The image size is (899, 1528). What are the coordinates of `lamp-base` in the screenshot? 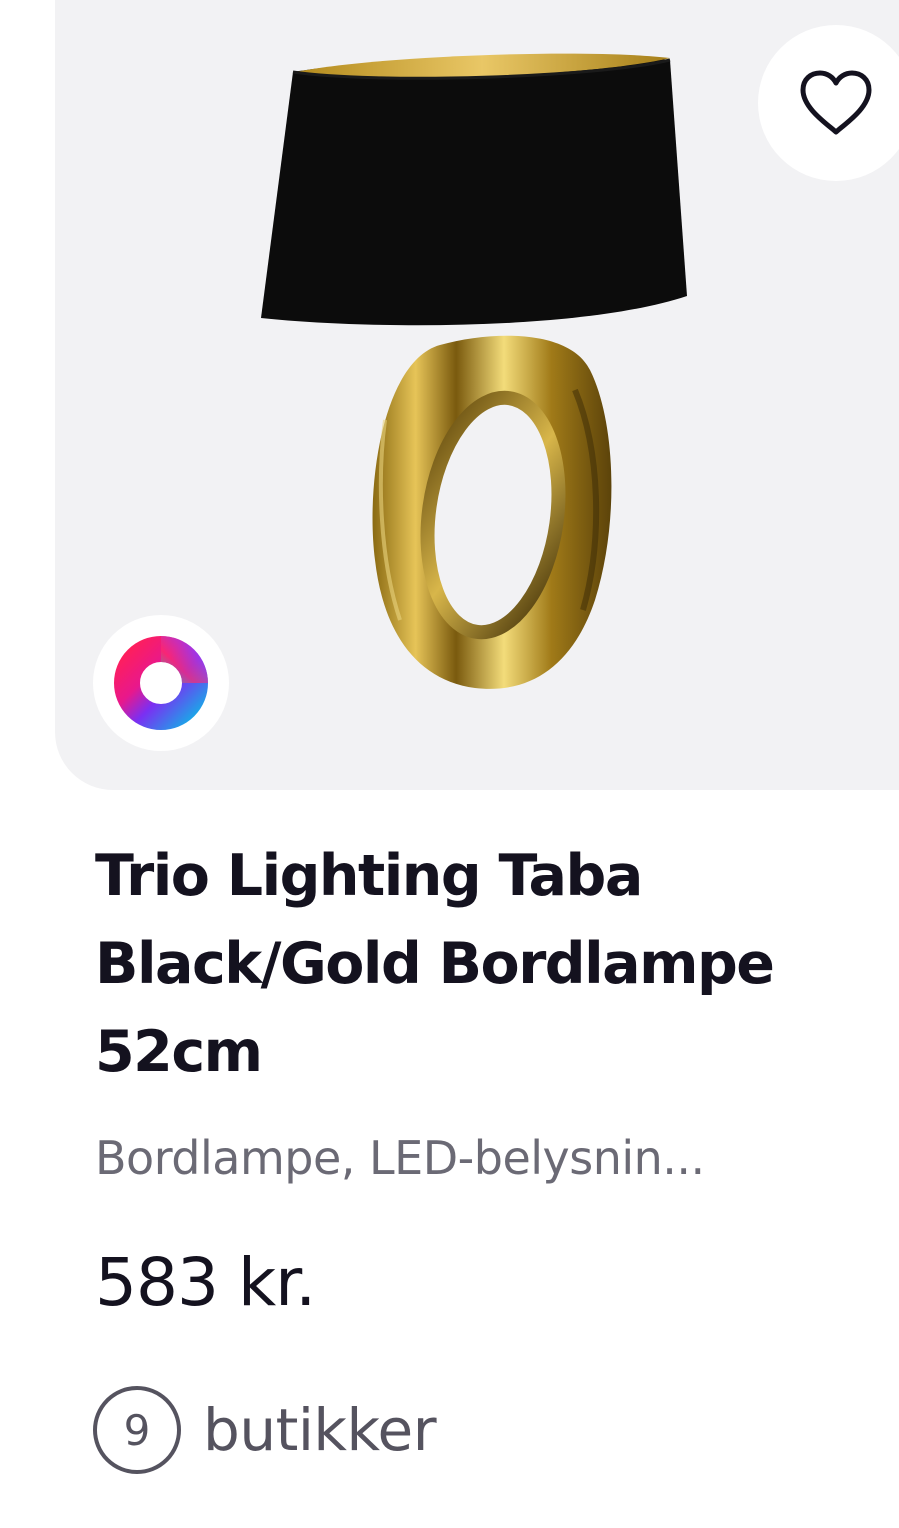 It's located at (492, 512).